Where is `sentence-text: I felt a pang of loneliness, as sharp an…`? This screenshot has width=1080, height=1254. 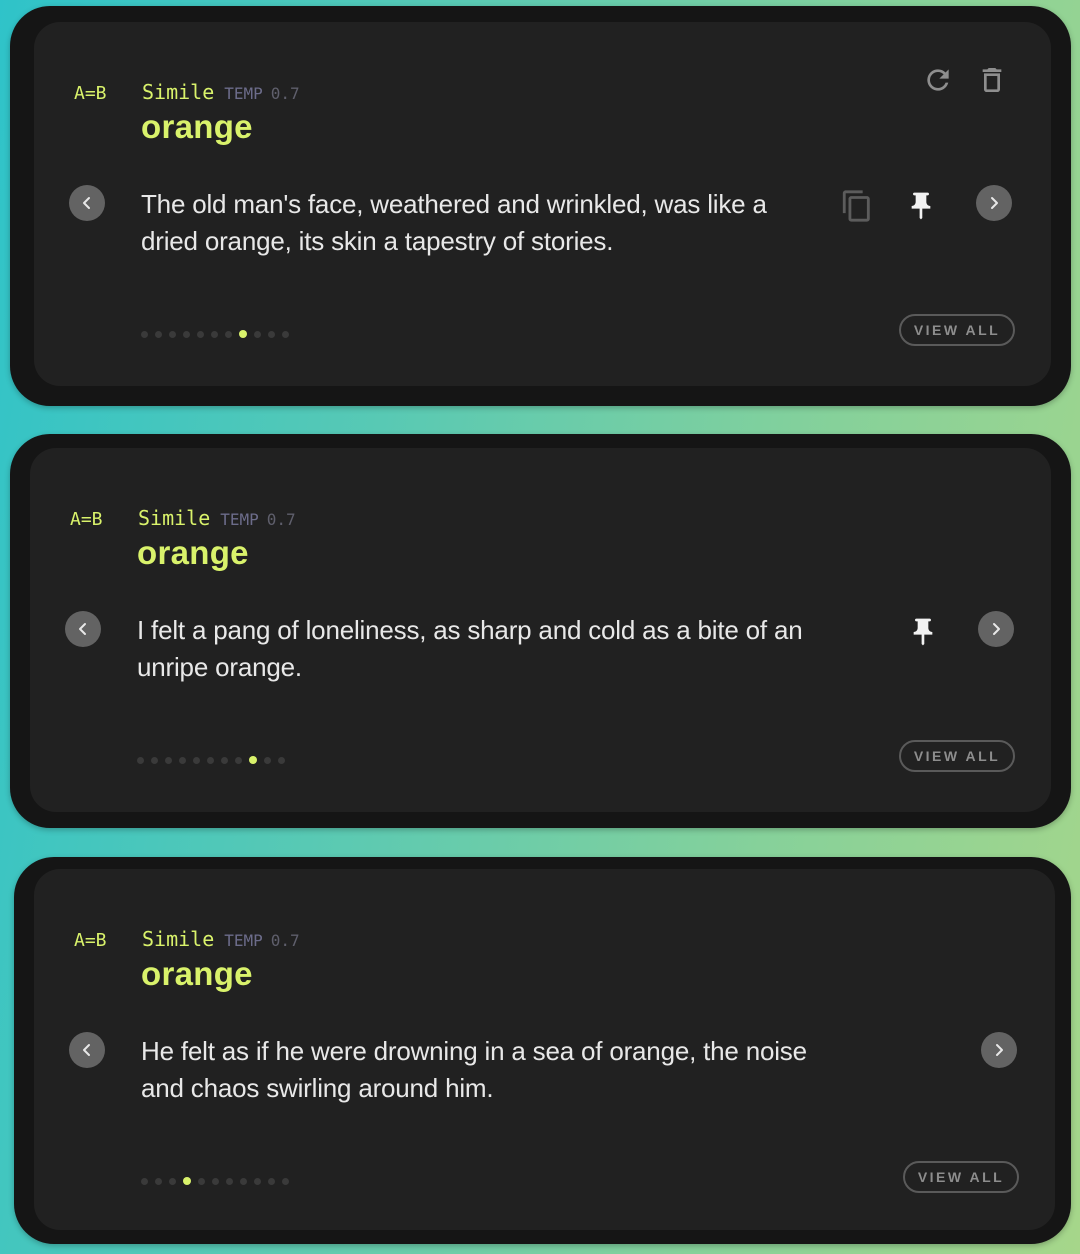 sentence-text: I felt a pang of loneliness, as sharp an… is located at coordinates (470, 648).